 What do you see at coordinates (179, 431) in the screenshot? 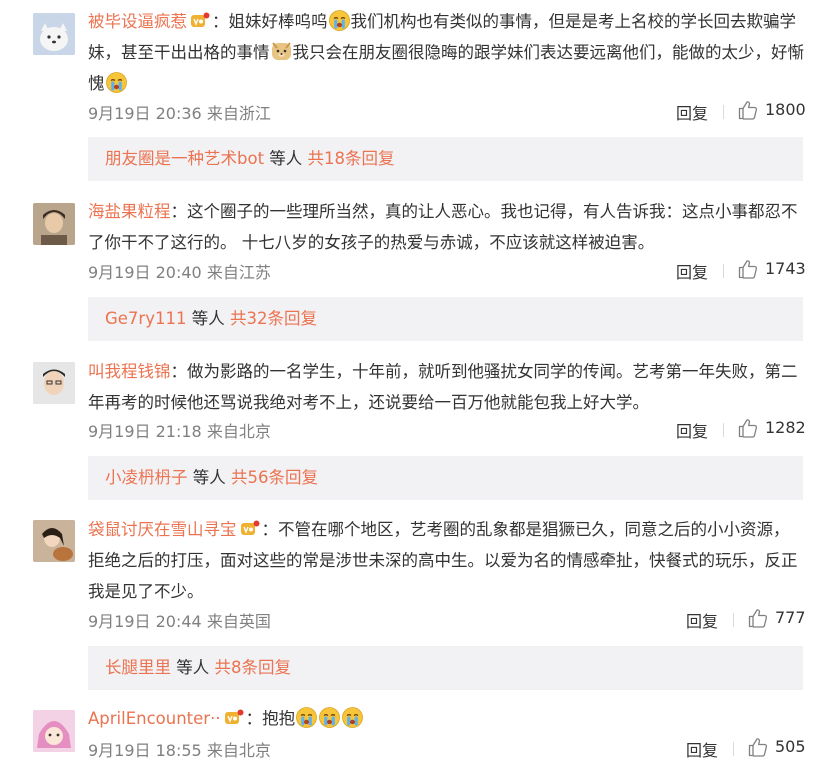
I see `comment-time: 9月19日 21:18 来自北京` at bounding box center [179, 431].